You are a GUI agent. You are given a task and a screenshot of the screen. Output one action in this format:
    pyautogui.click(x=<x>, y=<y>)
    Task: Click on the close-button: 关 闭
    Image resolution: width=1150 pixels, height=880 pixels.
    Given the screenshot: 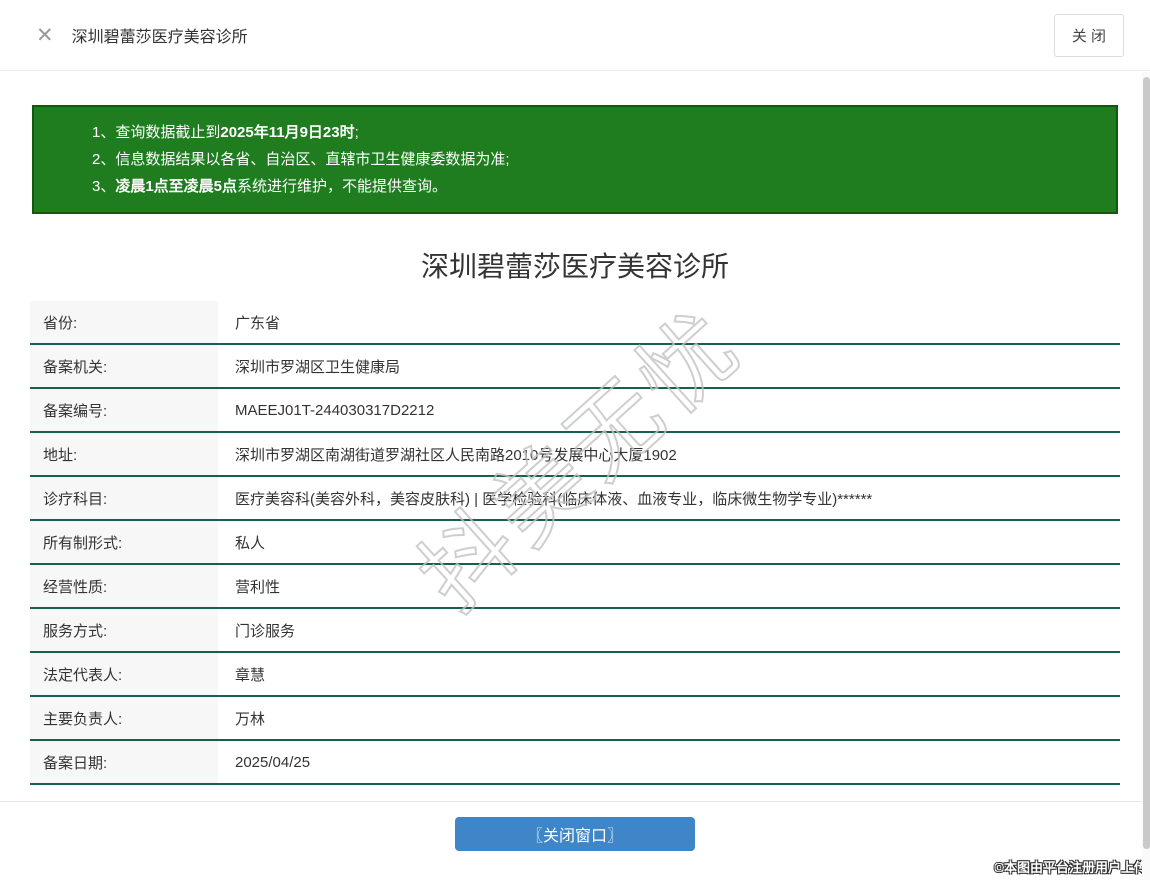 What is the action you would take?
    pyautogui.click(x=1088, y=35)
    